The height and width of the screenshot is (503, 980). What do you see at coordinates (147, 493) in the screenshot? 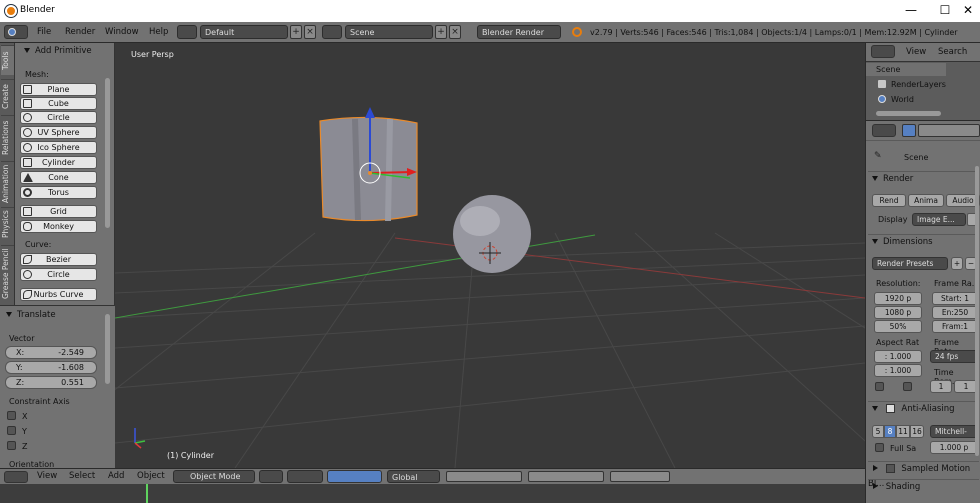
I see `current-frame-marker` at bounding box center [147, 493].